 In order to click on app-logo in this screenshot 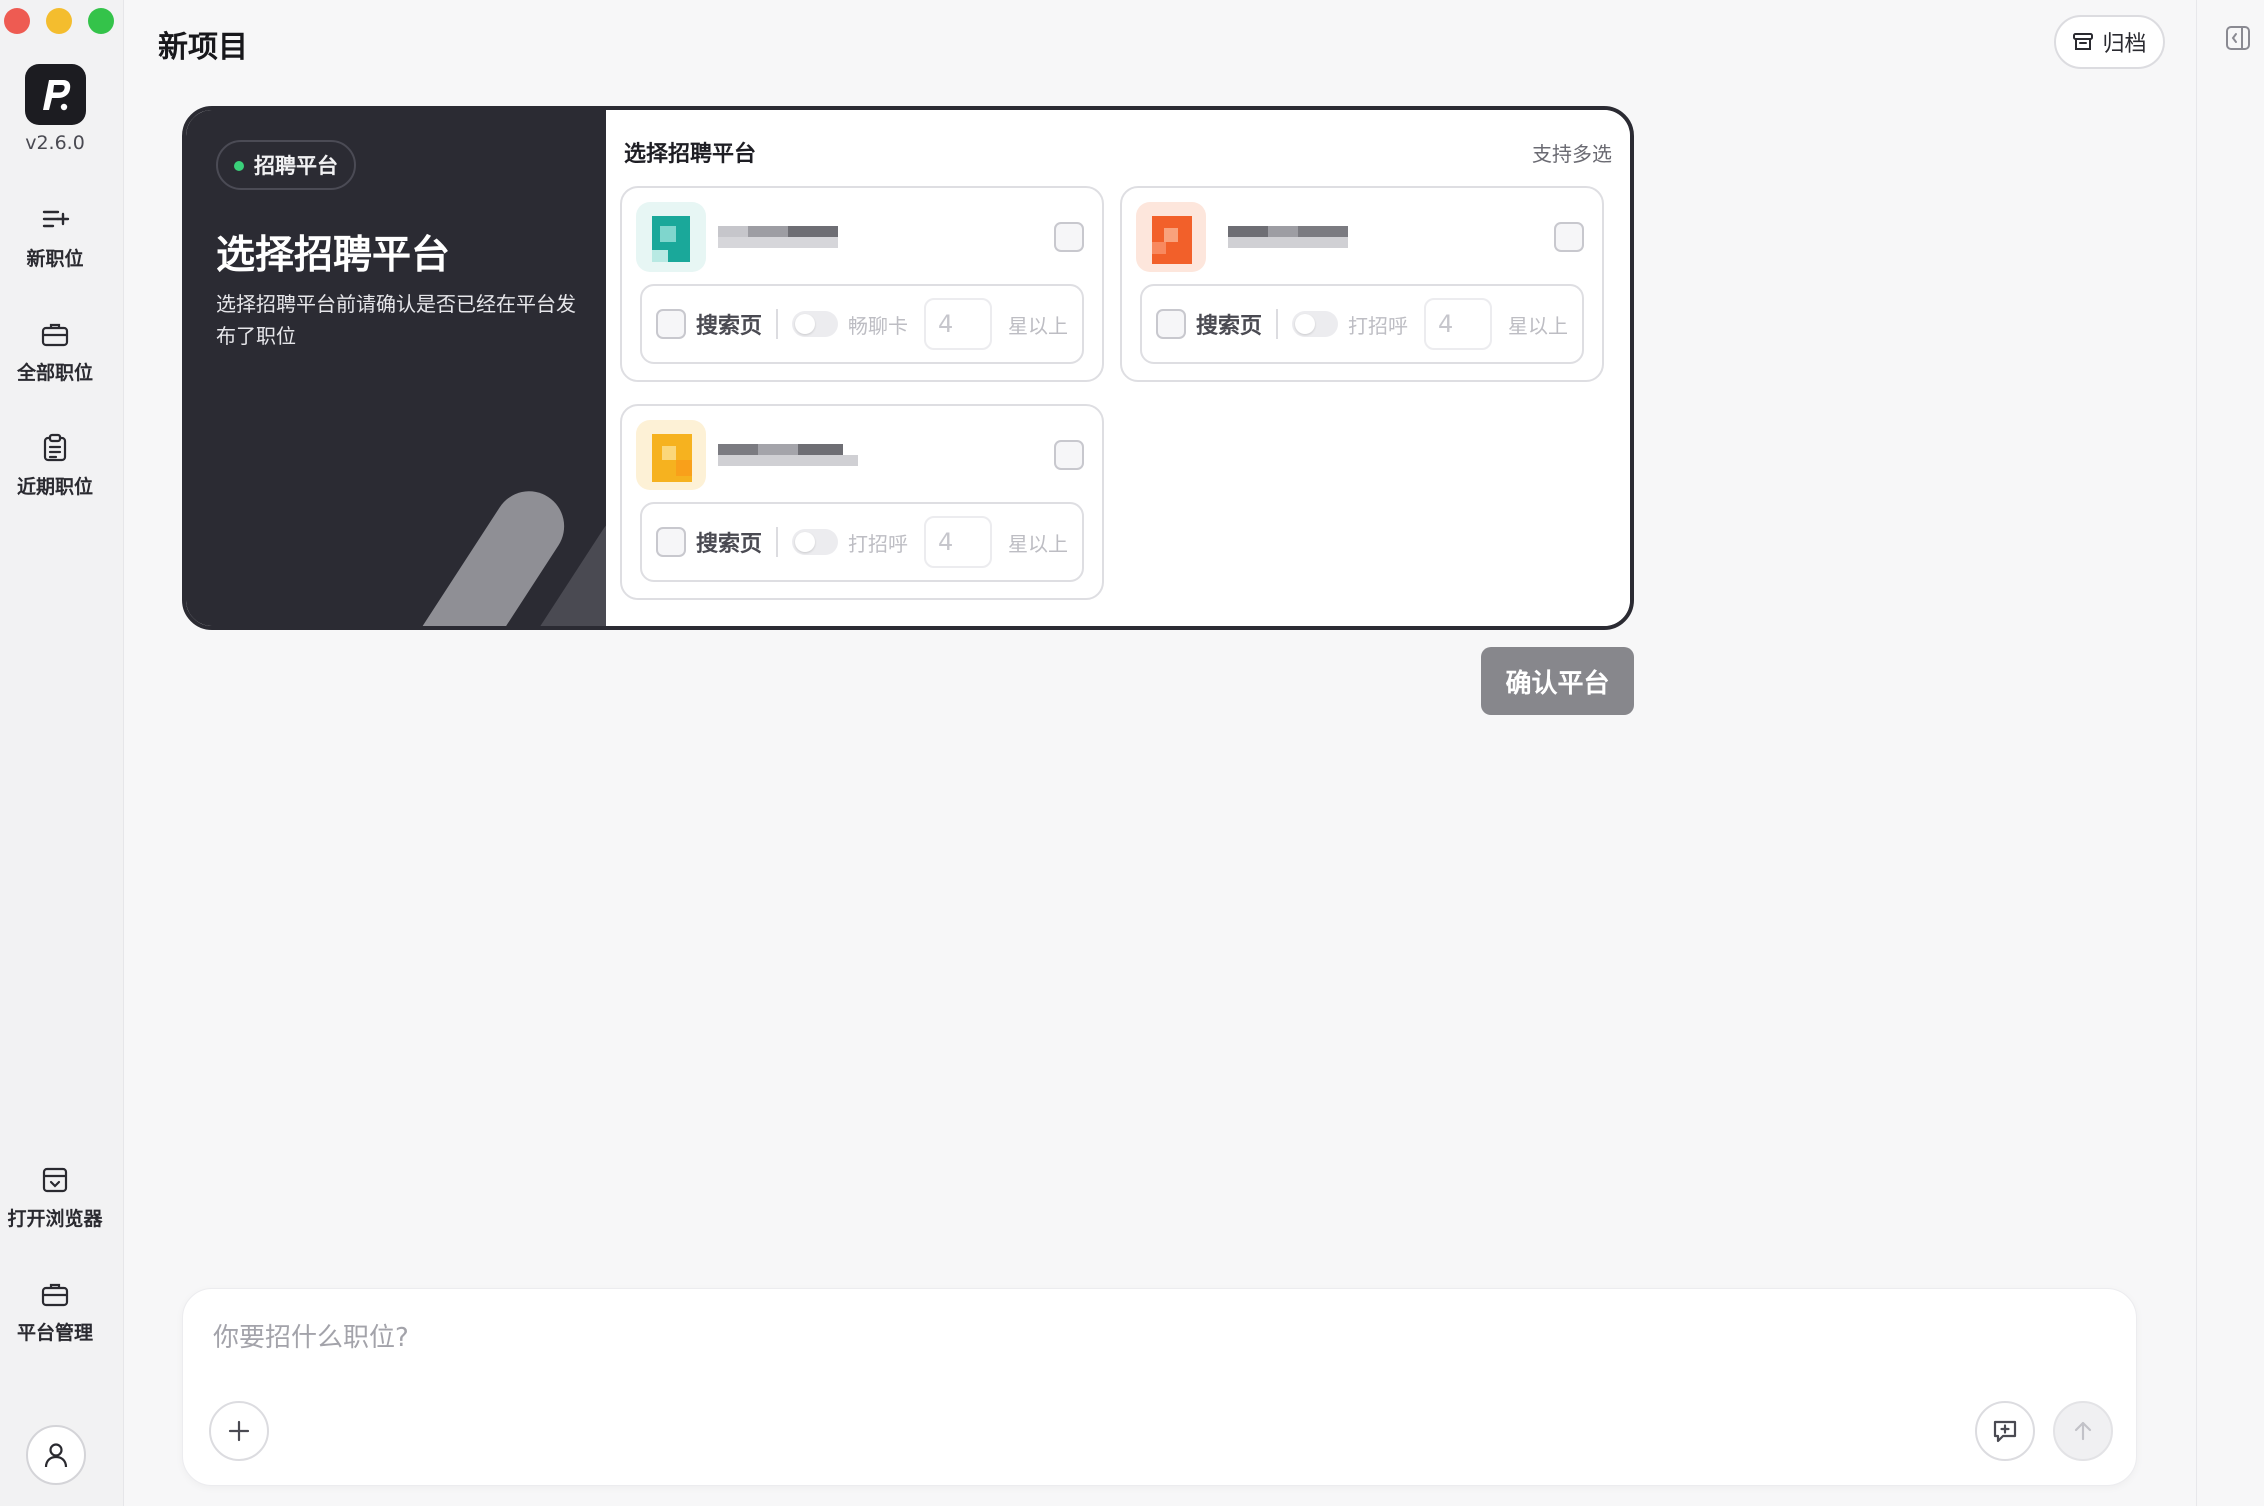, I will do `click(55, 94)`.